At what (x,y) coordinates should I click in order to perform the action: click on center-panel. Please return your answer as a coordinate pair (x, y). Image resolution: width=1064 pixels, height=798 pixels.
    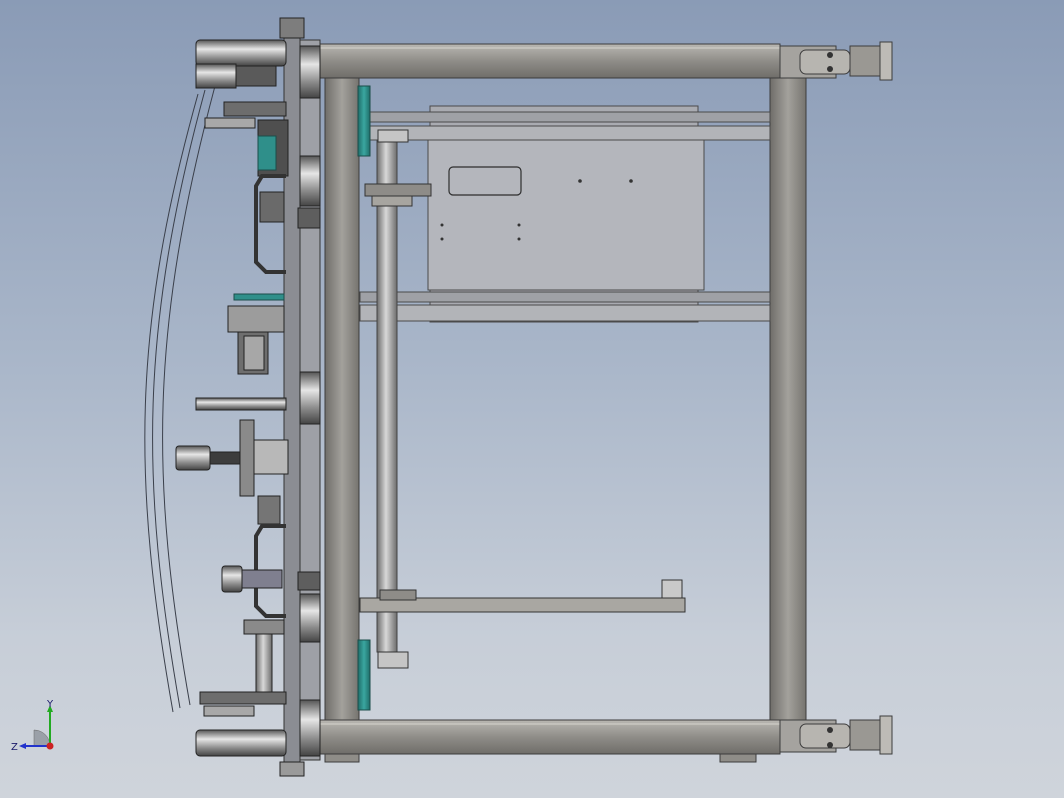
    Looking at the image, I should click on (565, 214).